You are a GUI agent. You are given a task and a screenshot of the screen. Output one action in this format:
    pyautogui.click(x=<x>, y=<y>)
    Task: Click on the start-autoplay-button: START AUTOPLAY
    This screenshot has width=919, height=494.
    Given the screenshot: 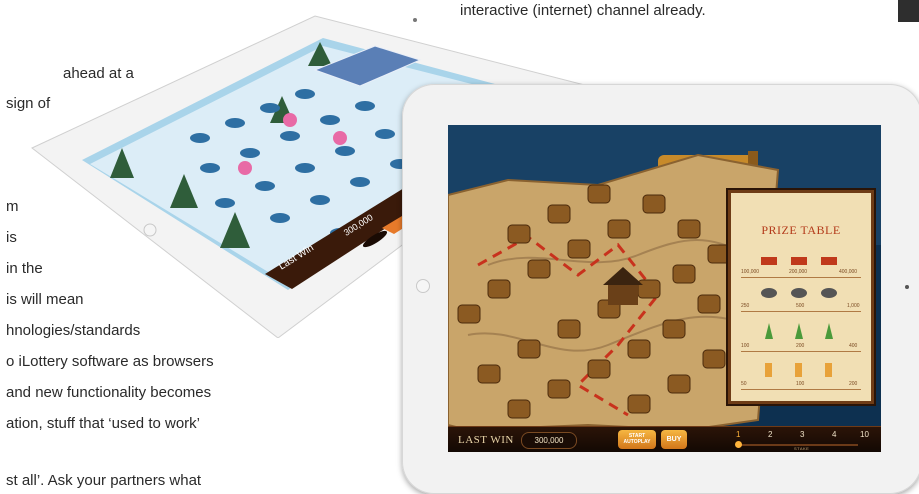 What is the action you would take?
    pyautogui.click(x=637, y=439)
    